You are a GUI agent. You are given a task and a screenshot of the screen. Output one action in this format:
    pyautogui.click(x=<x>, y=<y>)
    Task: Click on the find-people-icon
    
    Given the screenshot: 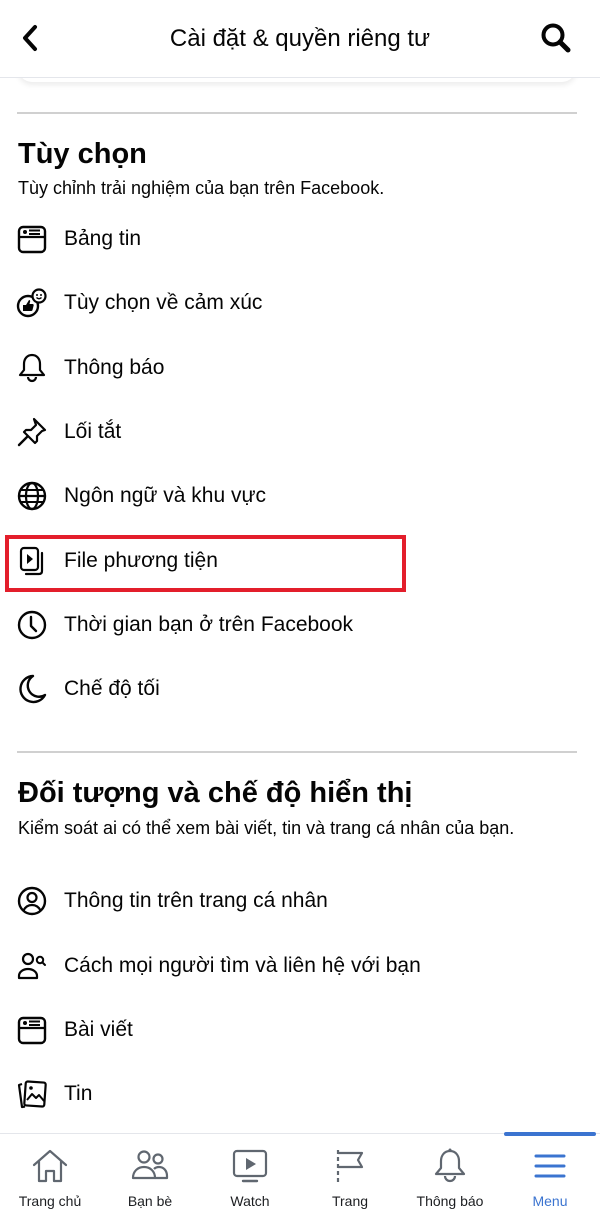 What is the action you would take?
    pyautogui.click(x=32, y=966)
    